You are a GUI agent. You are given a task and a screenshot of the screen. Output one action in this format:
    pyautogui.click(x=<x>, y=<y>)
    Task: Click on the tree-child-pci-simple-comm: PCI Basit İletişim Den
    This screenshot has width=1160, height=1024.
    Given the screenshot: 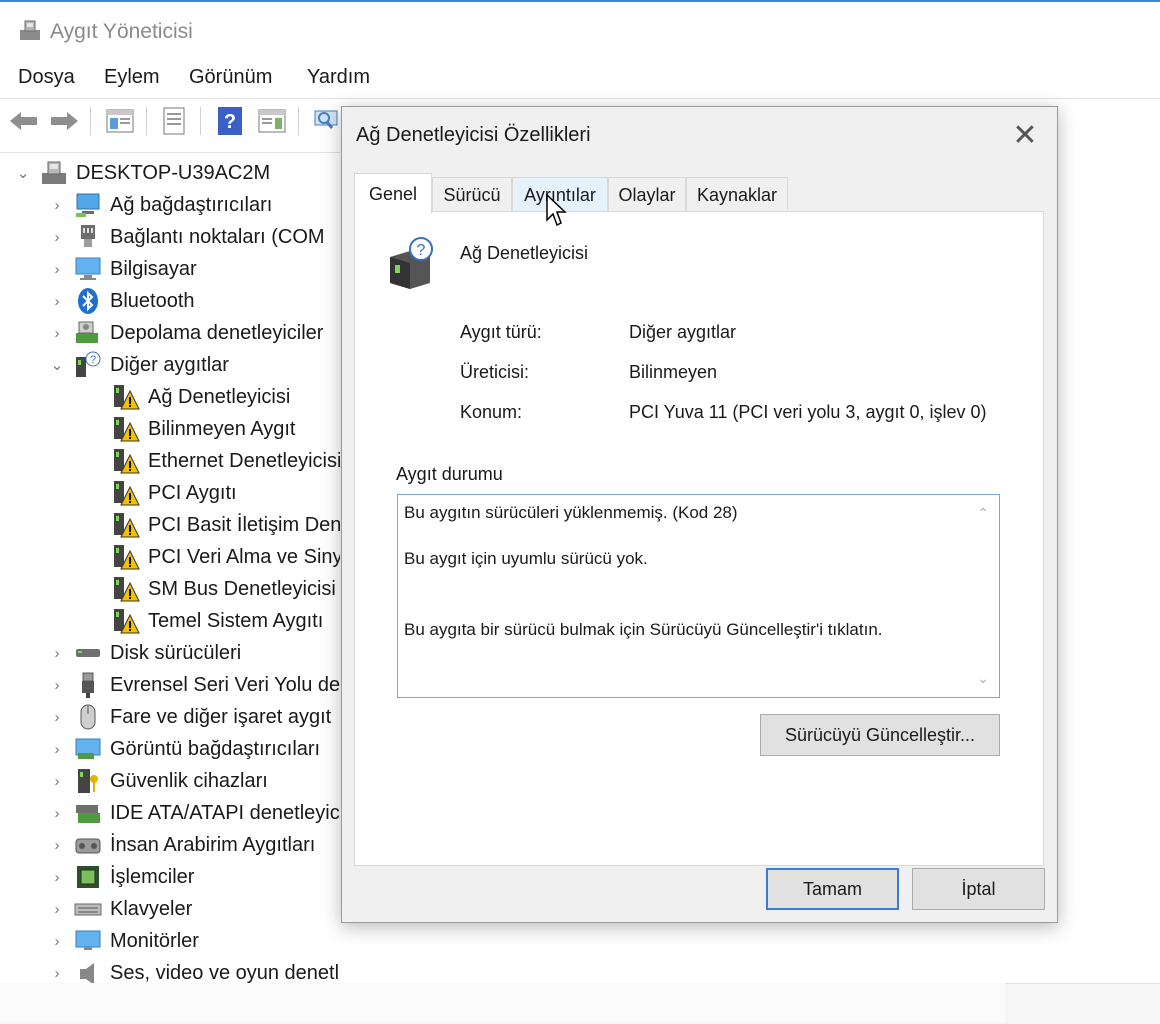 What is the action you would take?
    pyautogui.click(x=226, y=525)
    